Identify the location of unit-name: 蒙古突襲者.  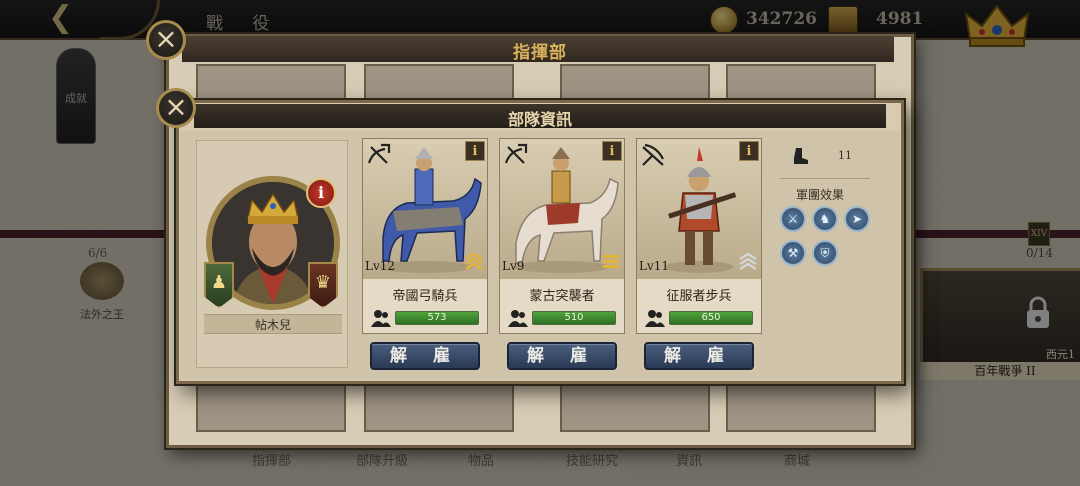
(562, 296).